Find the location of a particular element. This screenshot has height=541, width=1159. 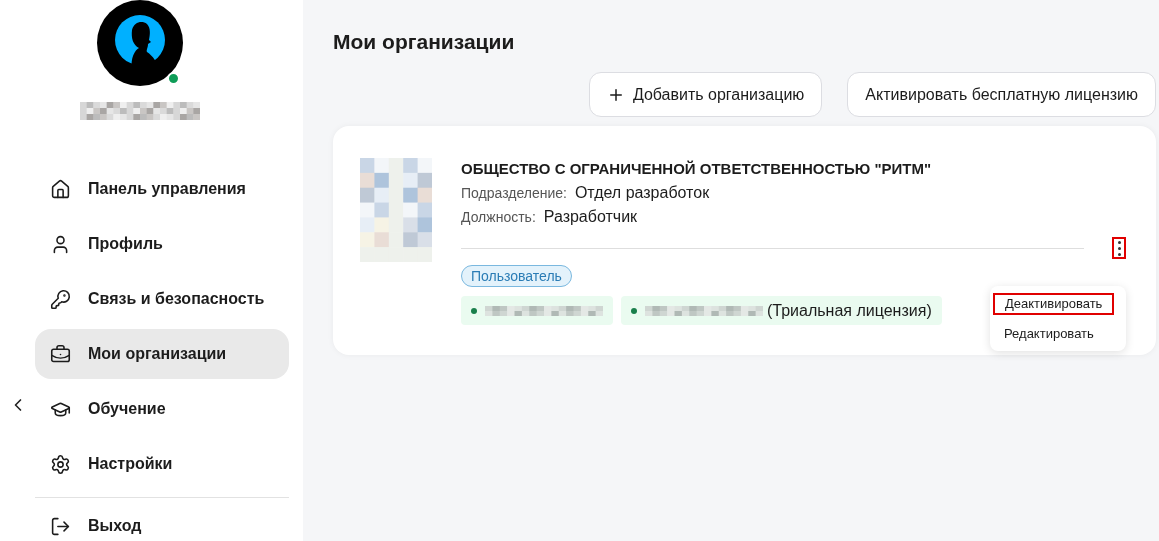

sidebar-item: Связь и безопасность is located at coordinates (162, 299).